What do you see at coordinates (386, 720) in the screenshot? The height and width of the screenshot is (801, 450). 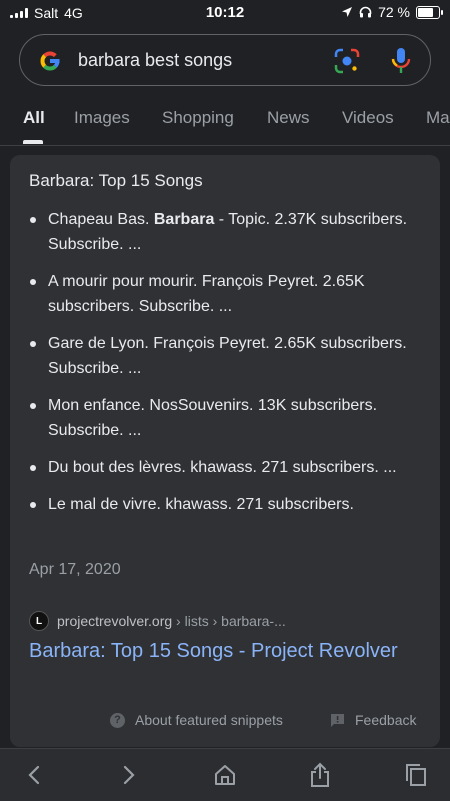 I see `feedback-label: Feedback` at bounding box center [386, 720].